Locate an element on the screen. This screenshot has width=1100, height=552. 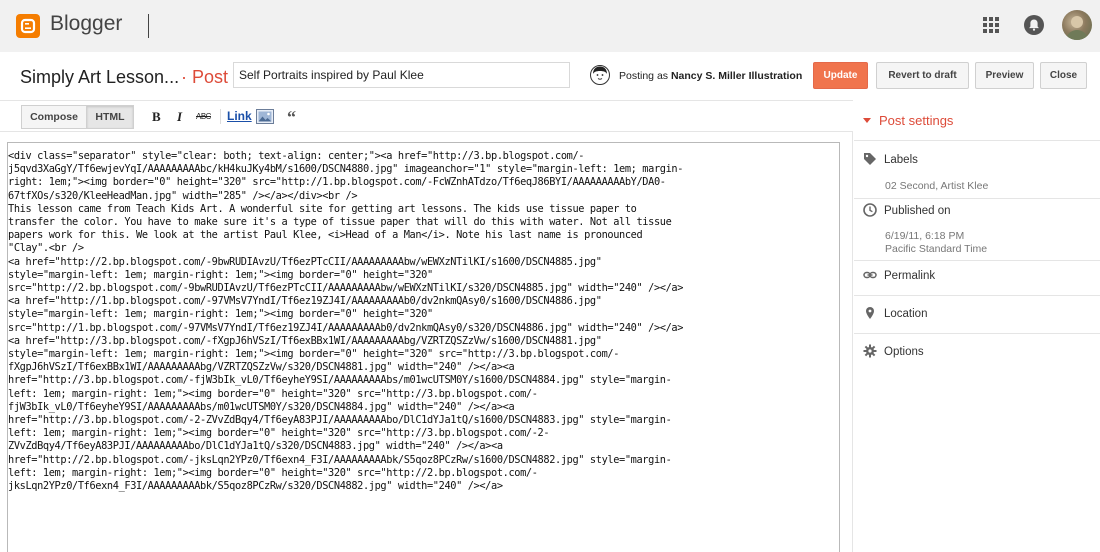
post-settings-header: Post settings is located at coordinates (908, 120).